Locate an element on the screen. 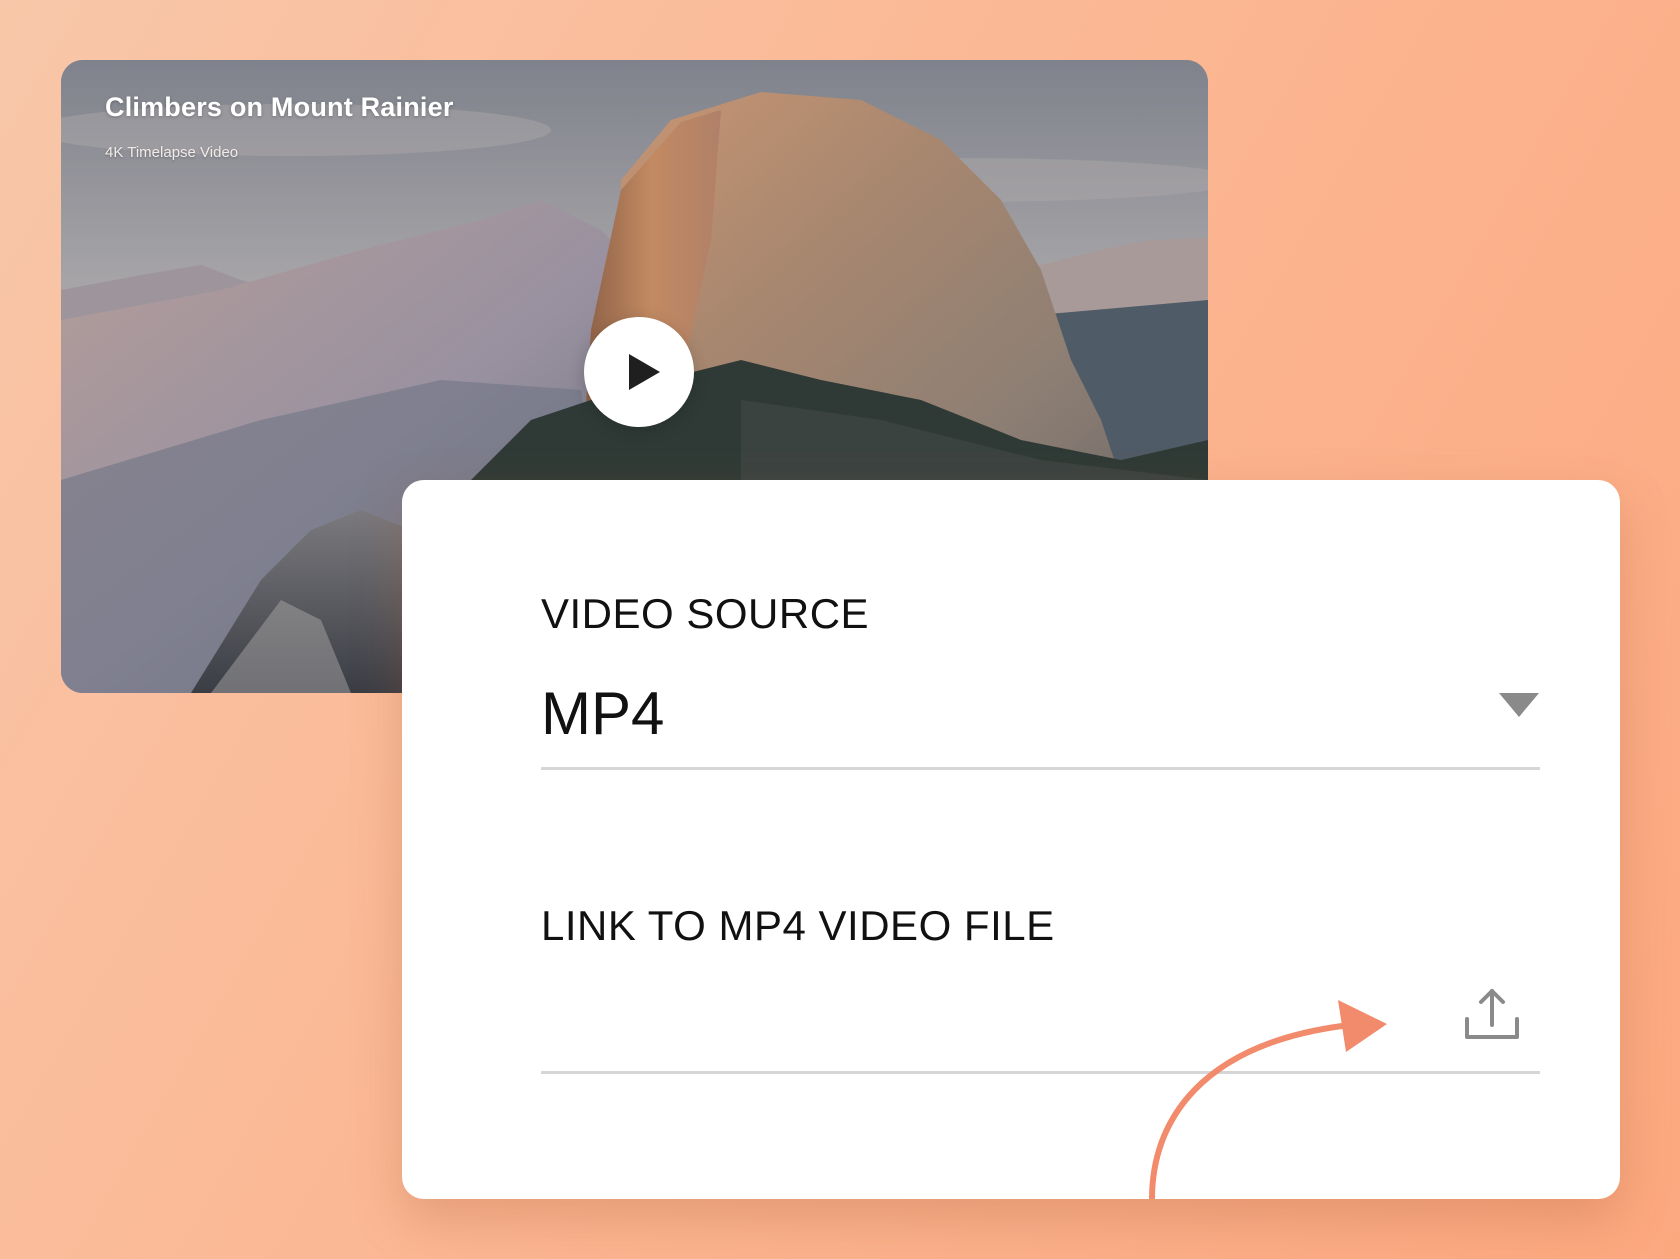 This screenshot has width=1680, height=1259. play-button is located at coordinates (639, 372).